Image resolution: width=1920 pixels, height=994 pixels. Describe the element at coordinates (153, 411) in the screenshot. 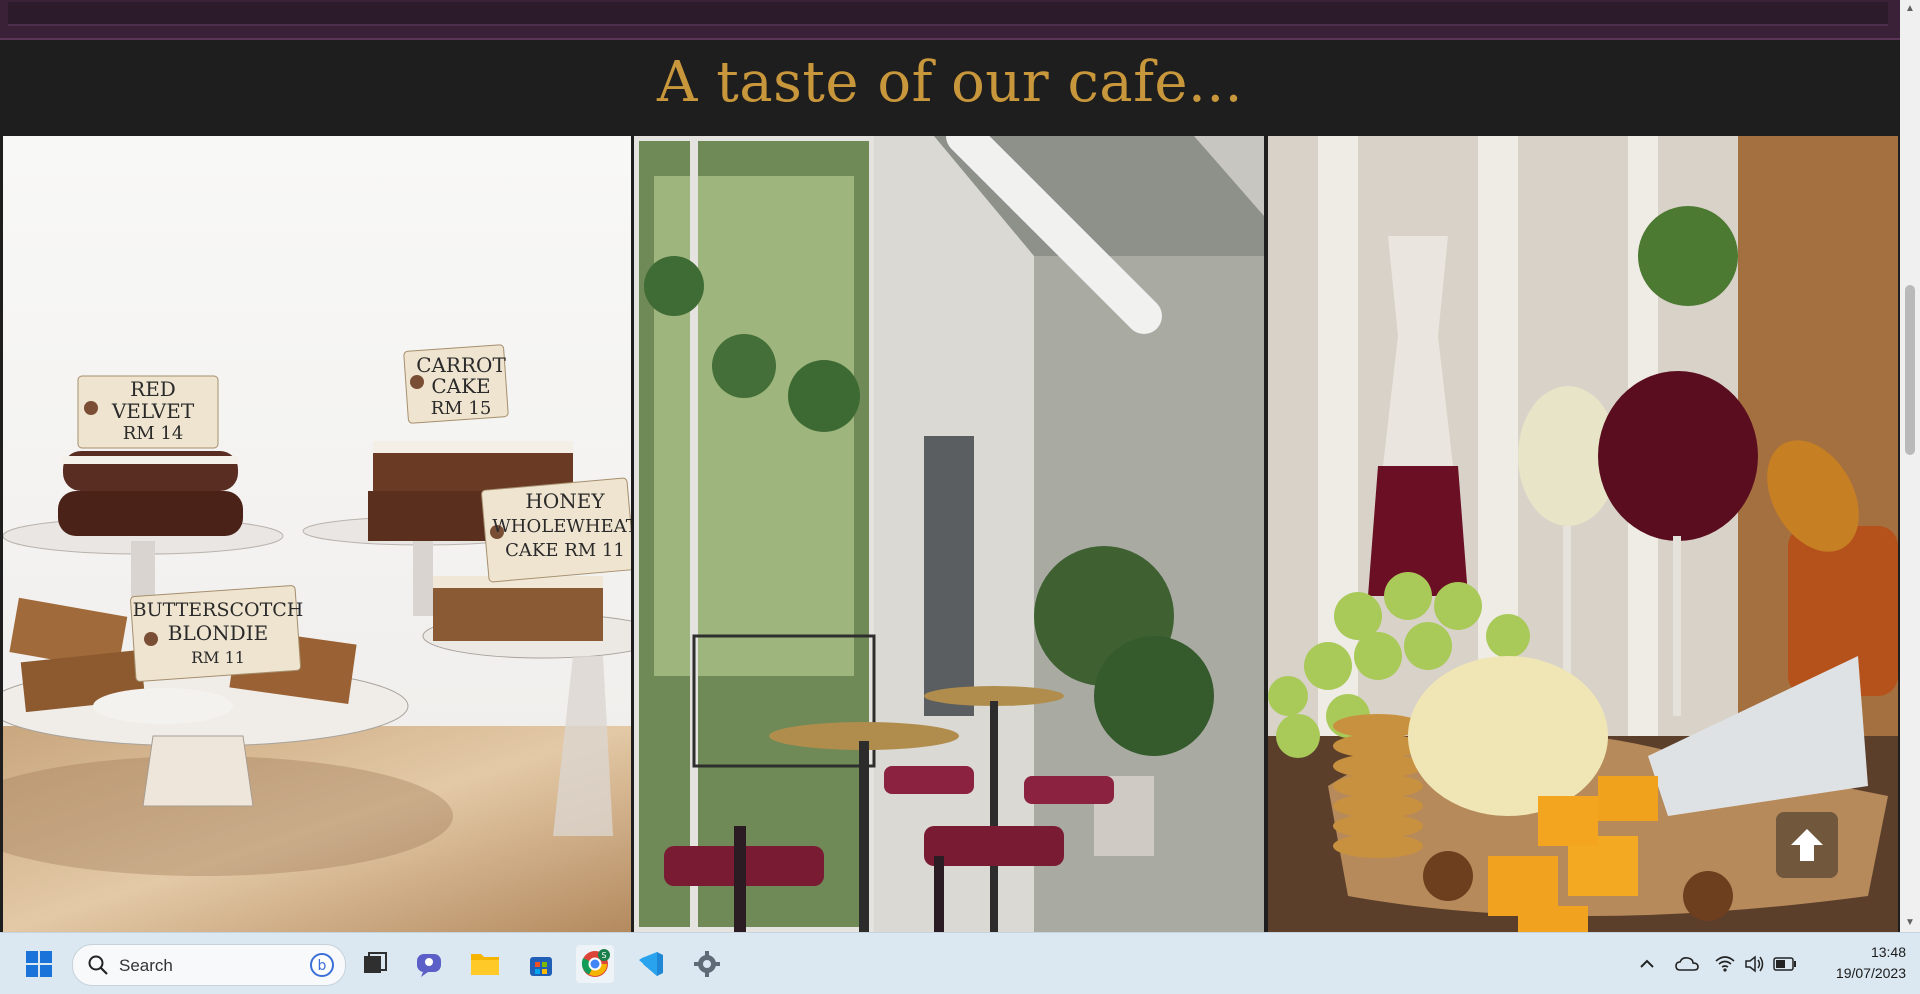

I see `svg-text: VELVET` at that location.